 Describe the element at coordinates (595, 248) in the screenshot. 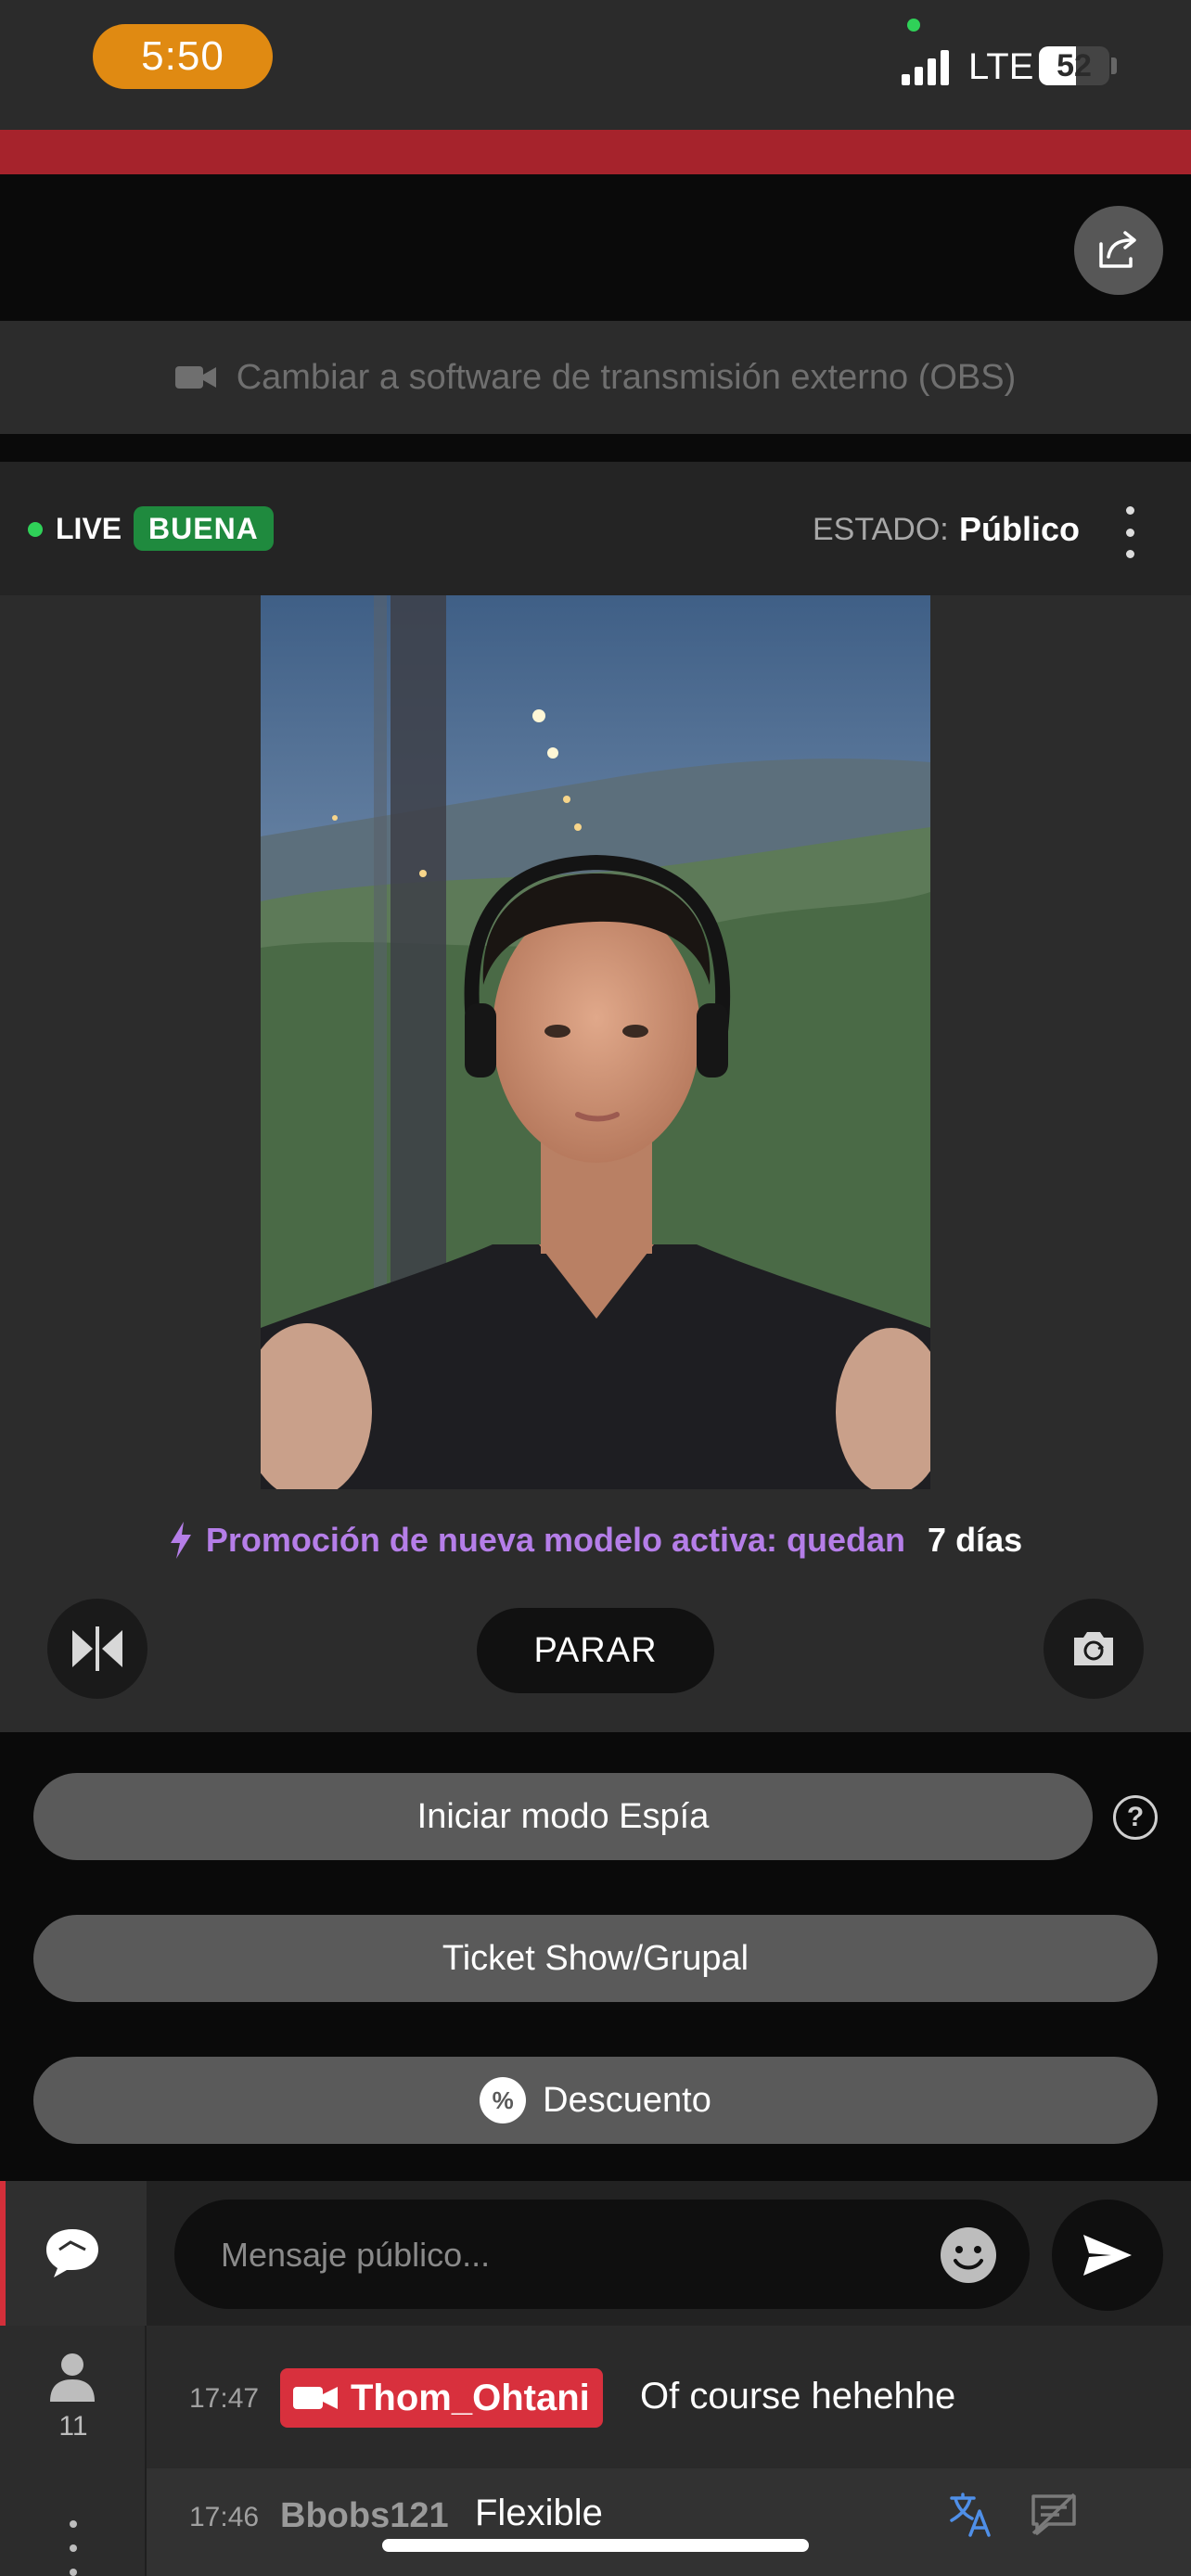

I see `toolbar-band` at that location.